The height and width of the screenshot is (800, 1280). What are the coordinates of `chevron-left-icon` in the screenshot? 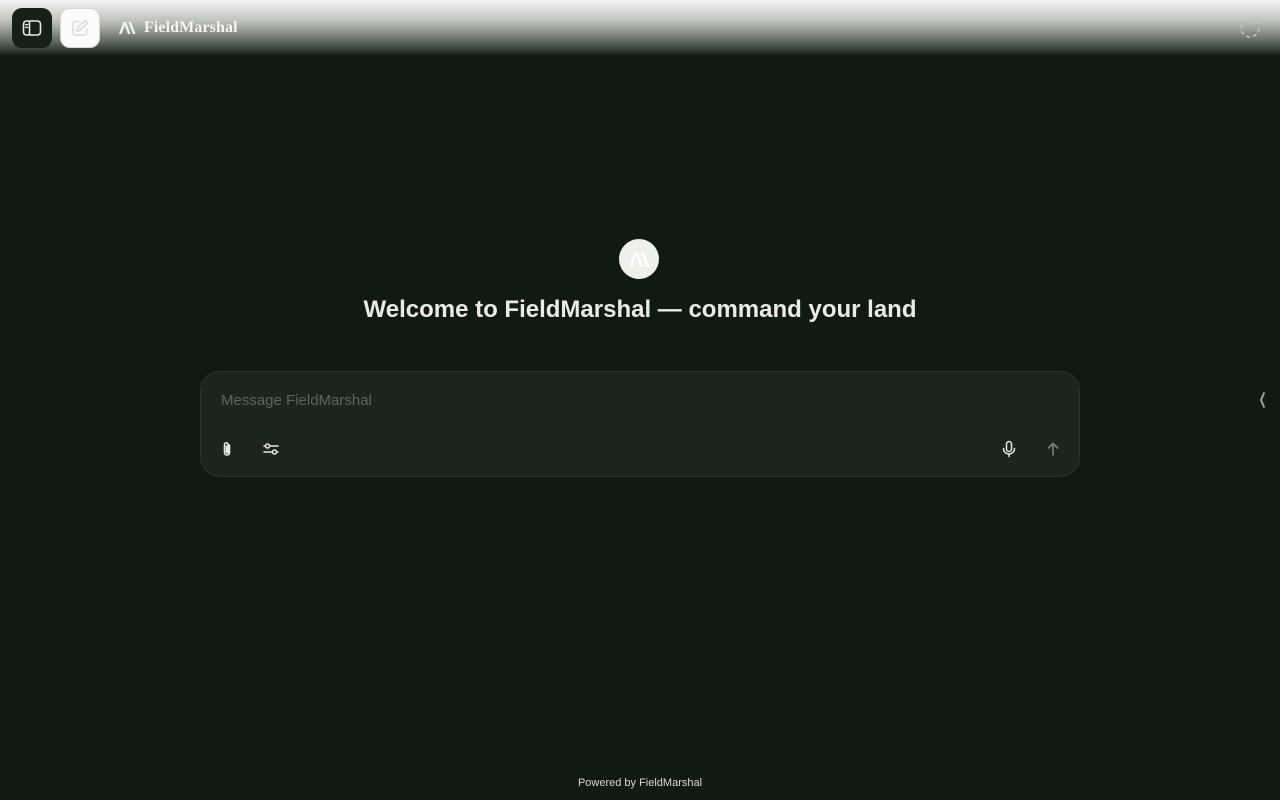 It's located at (1262, 400).